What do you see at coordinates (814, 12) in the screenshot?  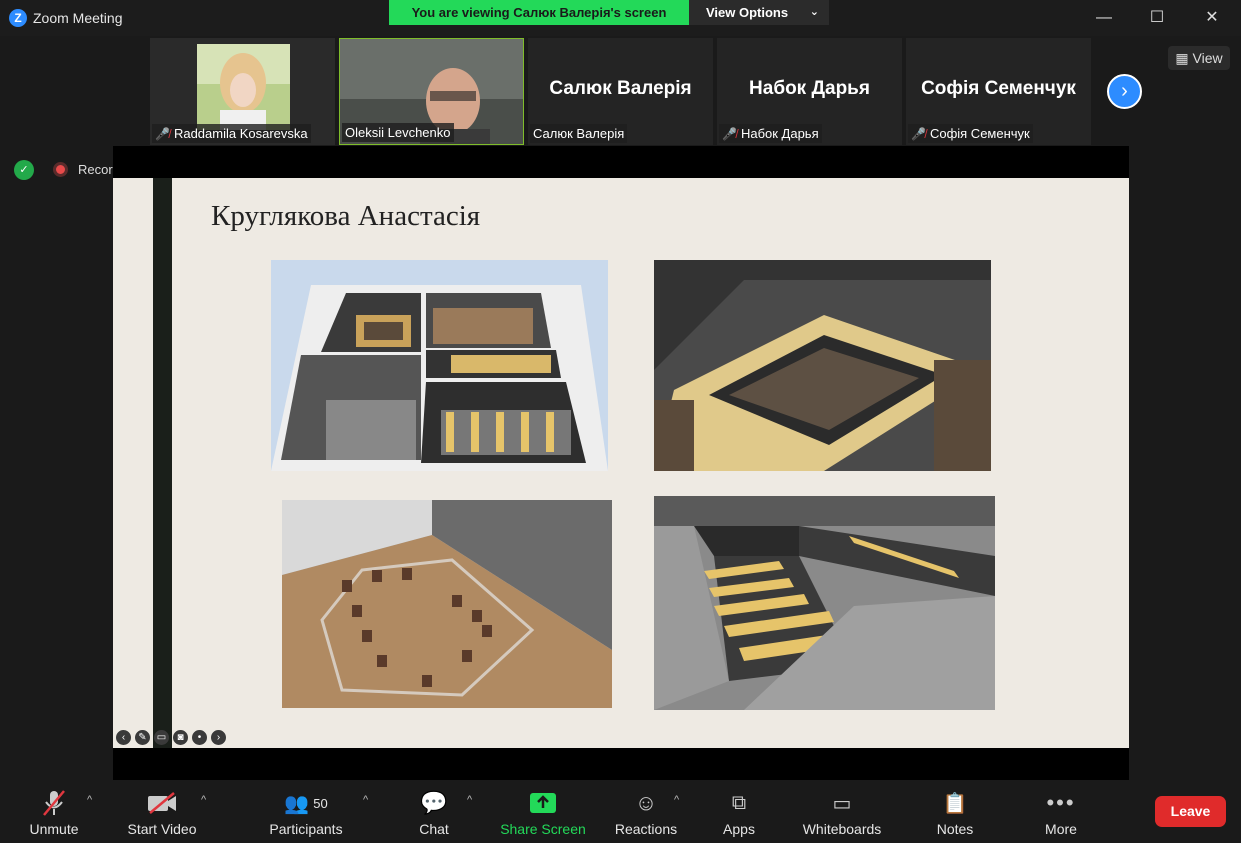 I see `chevron-down-icon: ⌄` at bounding box center [814, 12].